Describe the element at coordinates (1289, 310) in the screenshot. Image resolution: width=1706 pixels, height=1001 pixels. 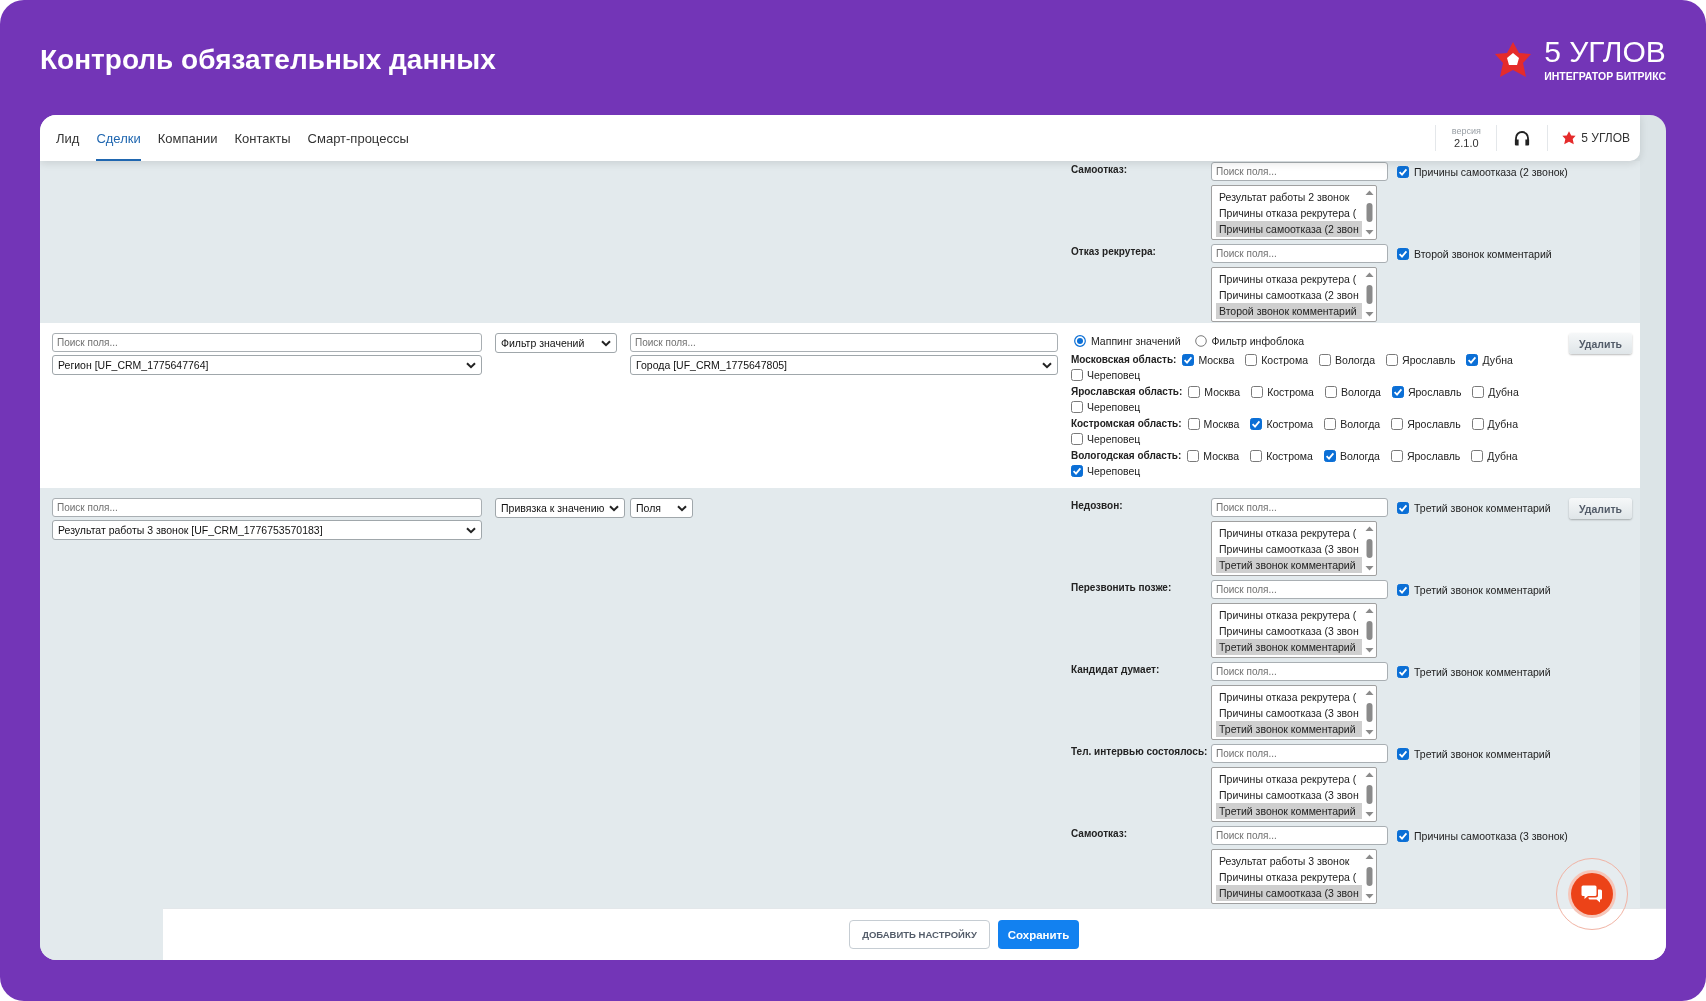
I see `list-option: Второй звонок комментарий` at that location.